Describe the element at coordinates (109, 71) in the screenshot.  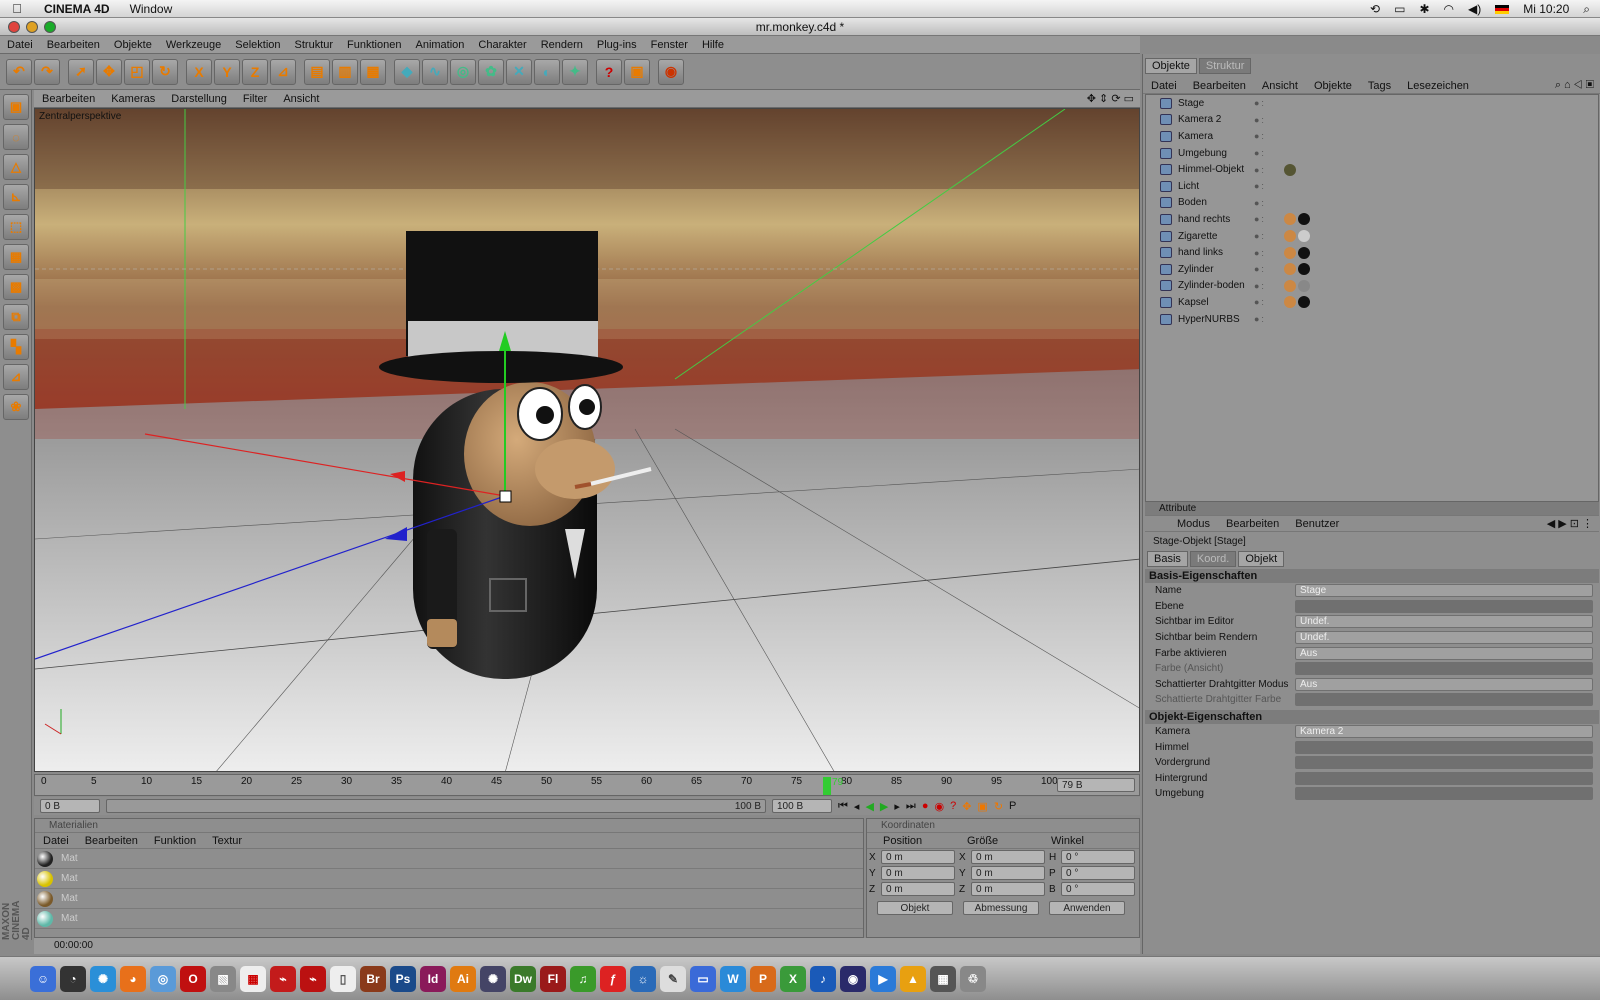
I see `move-tool-icon: ✥` at that location.